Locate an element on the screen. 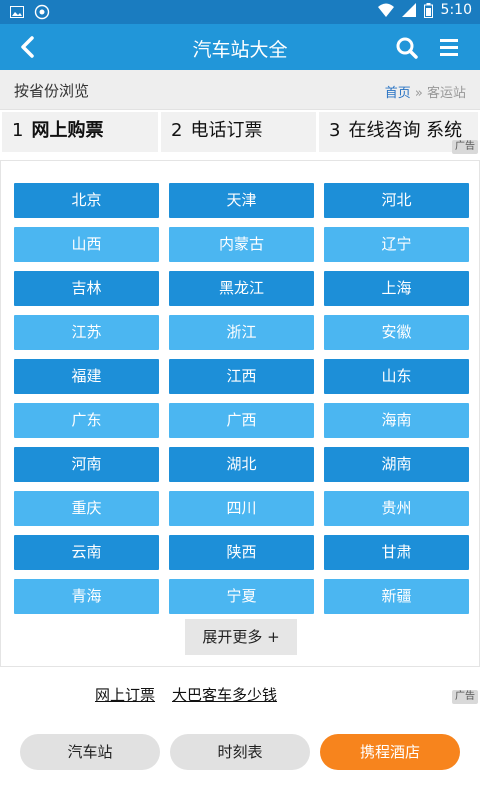 The width and height of the screenshot is (480, 800). browse-bar: 按省份浏览 首页 » 客运站 is located at coordinates (240, 90).